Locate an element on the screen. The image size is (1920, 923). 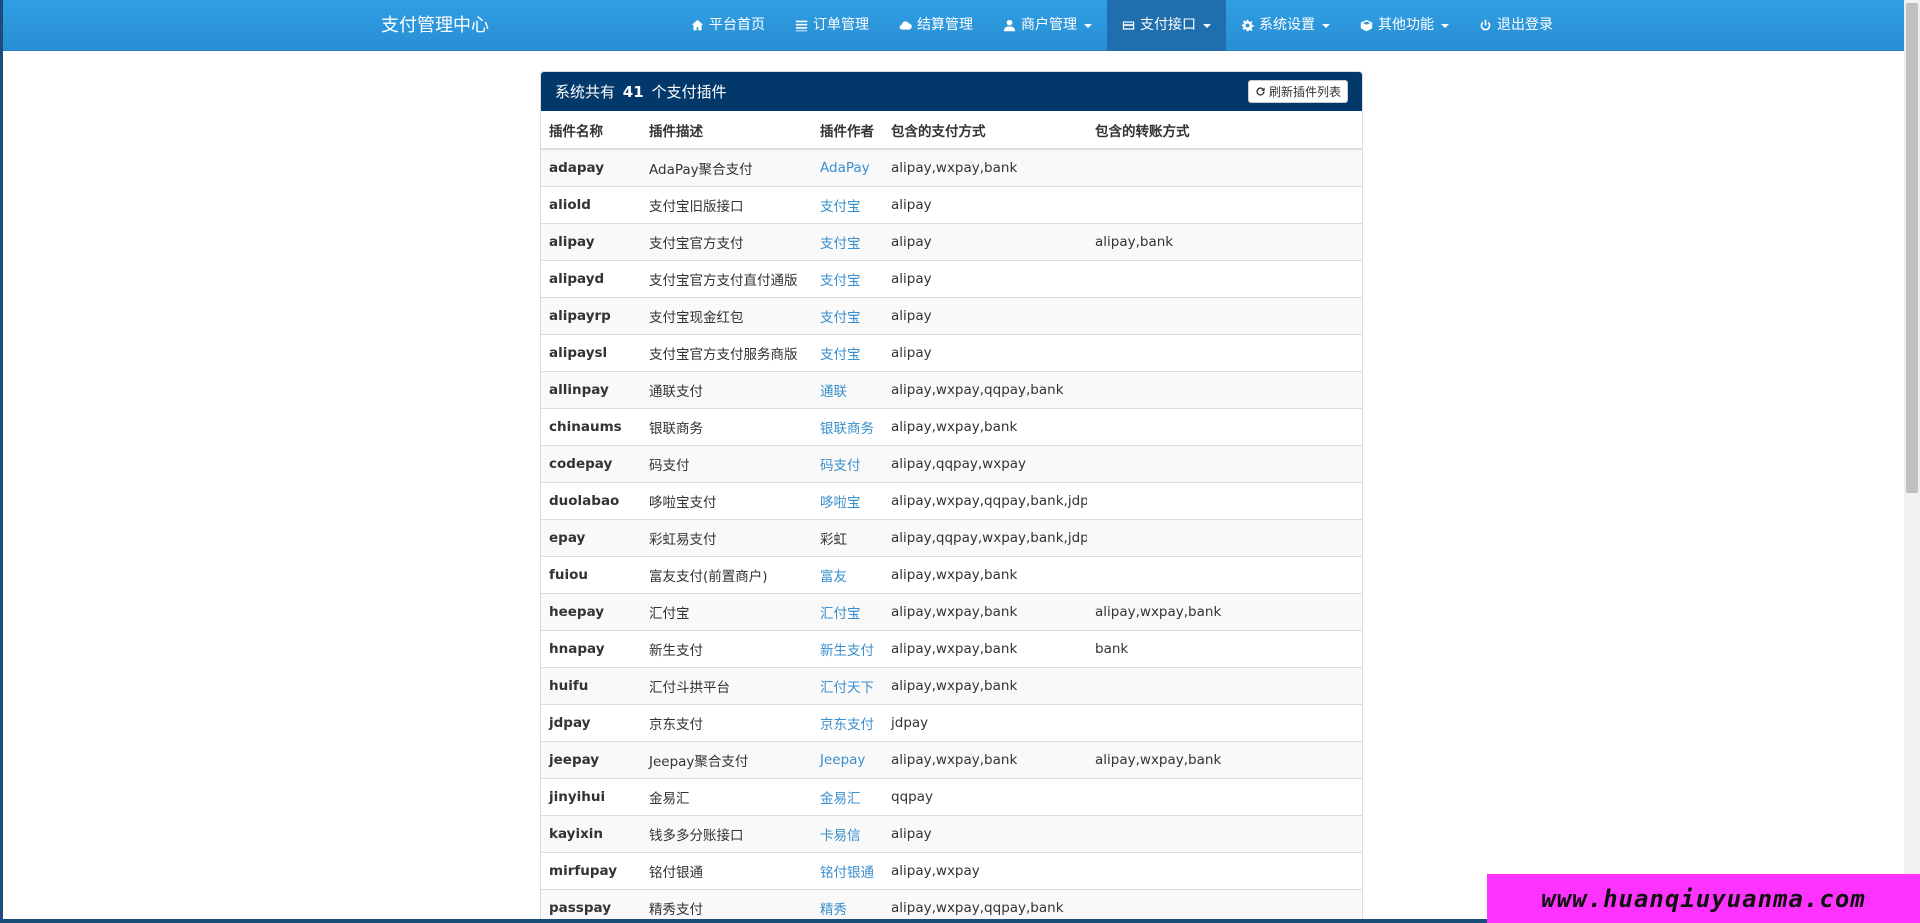
author-link: 铭付银通 is located at coordinates (847, 873).